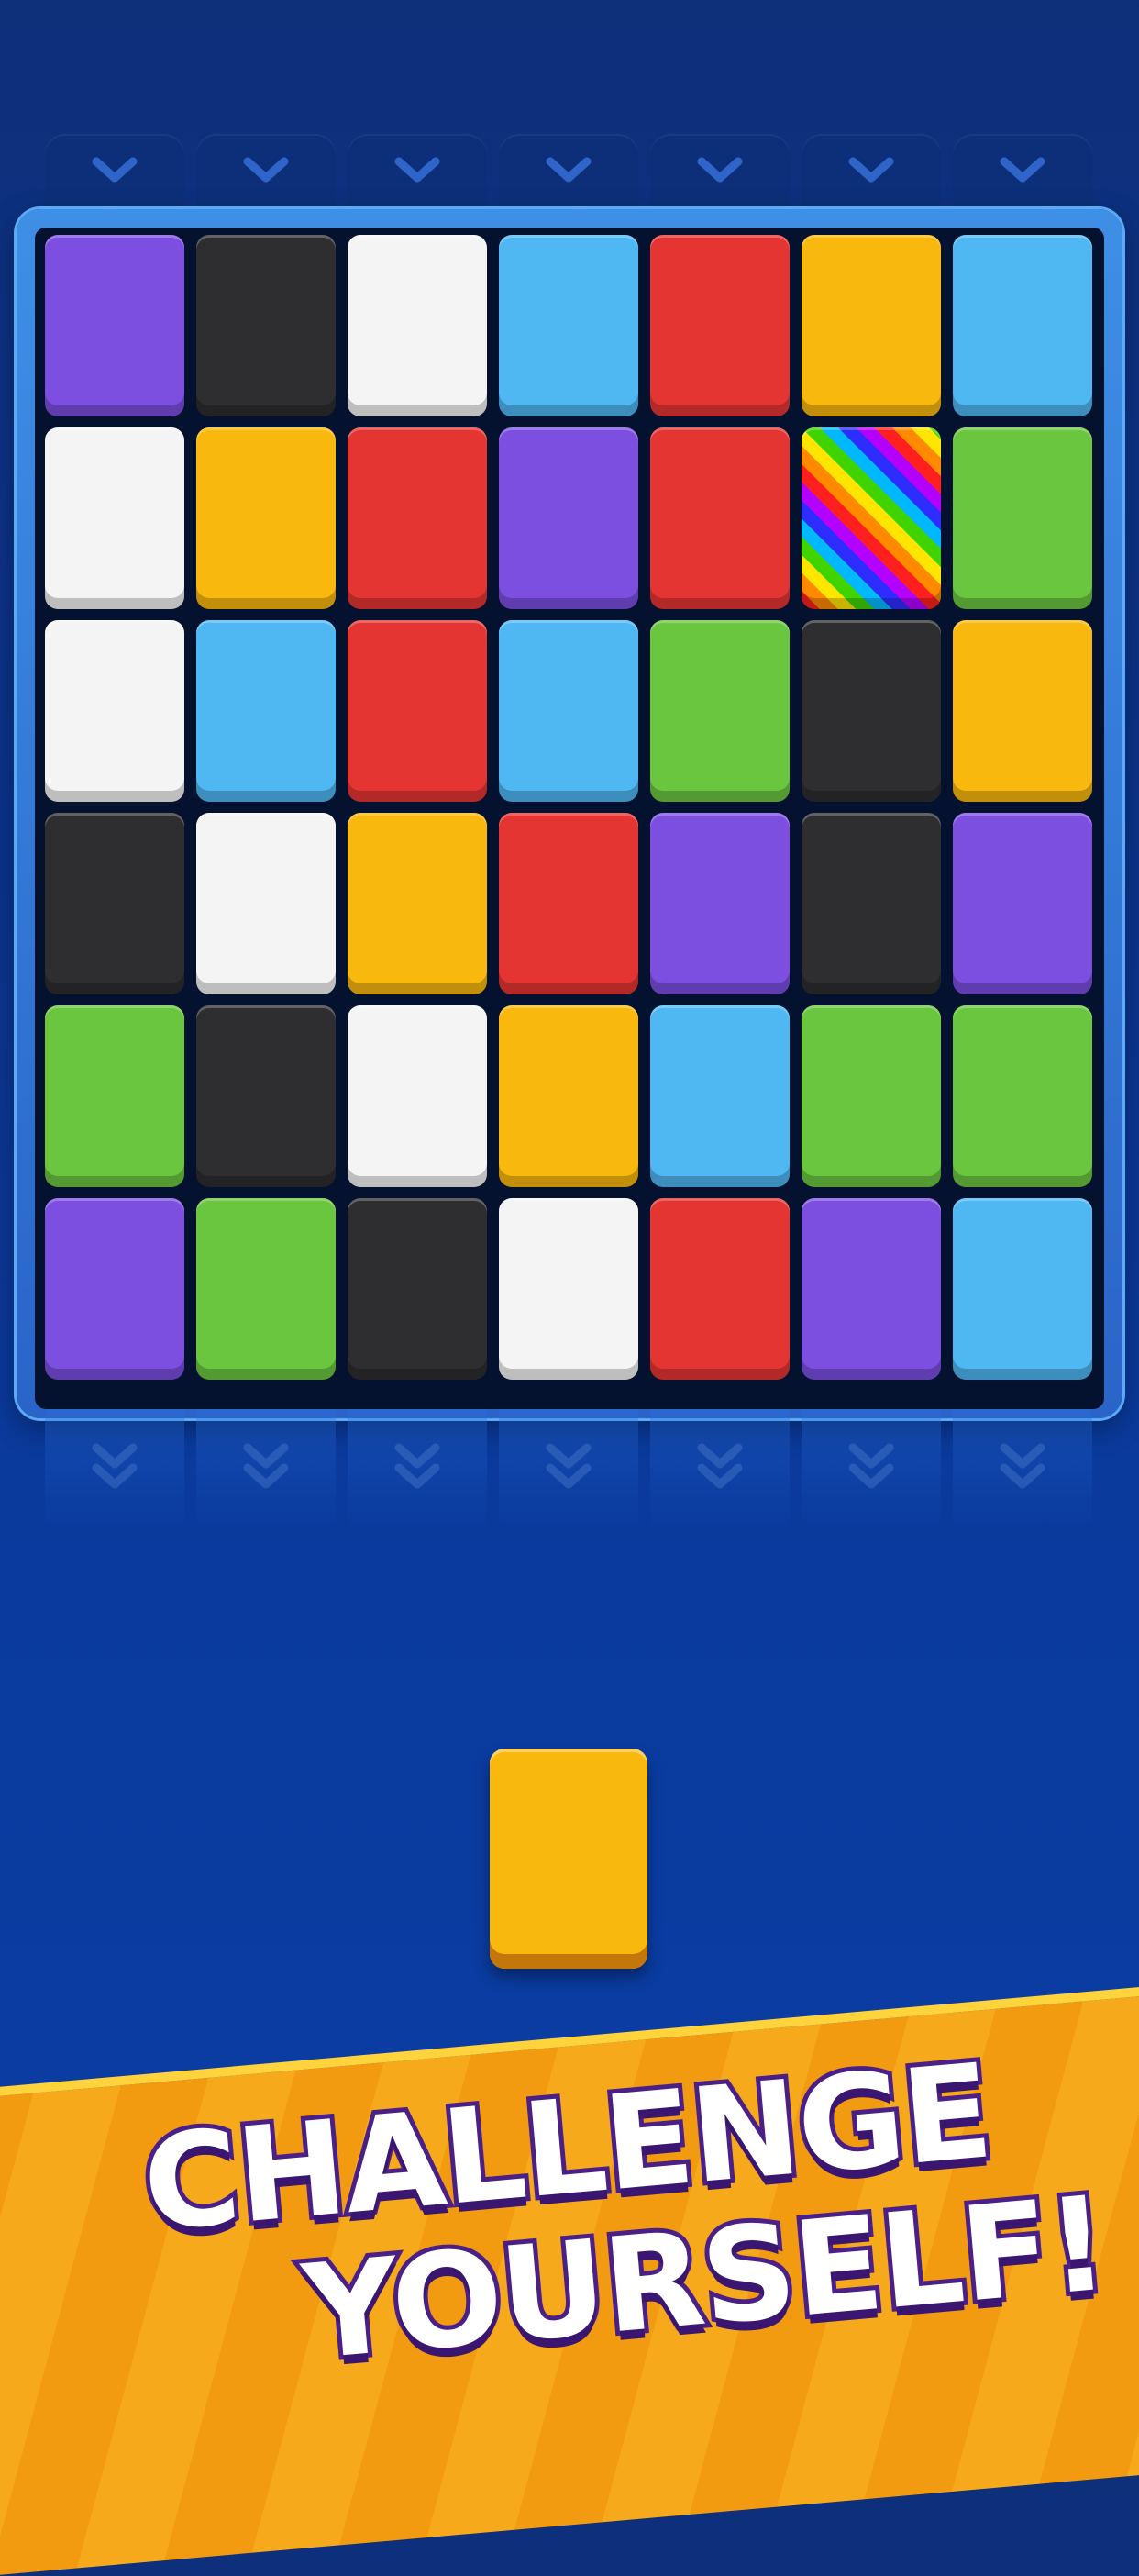 This screenshot has width=1139, height=2576. What do you see at coordinates (871, 518) in the screenshot?
I see `tile-rainbow` at bounding box center [871, 518].